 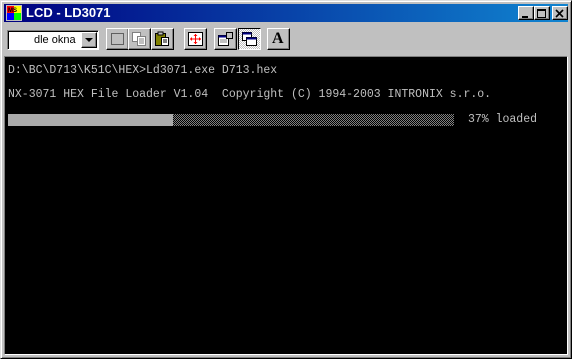 What do you see at coordinates (286, 13) in the screenshot?
I see `title-bar: MS LCD - LD3071` at bounding box center [286, 13].